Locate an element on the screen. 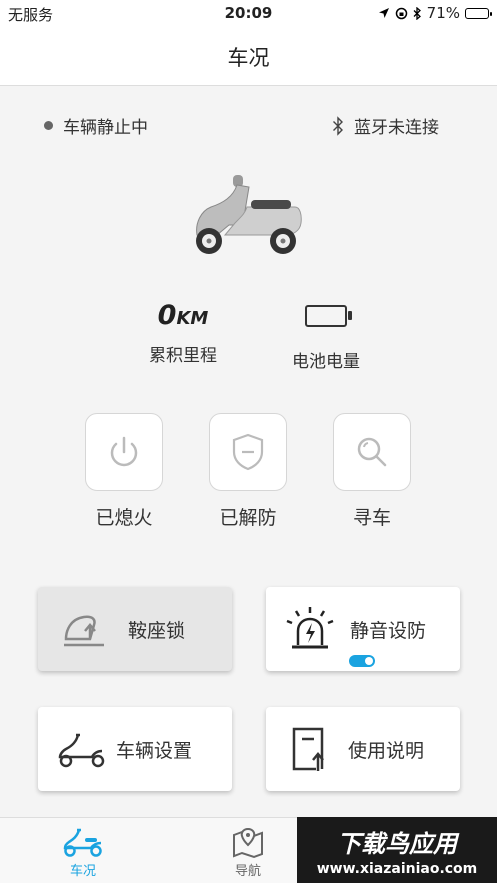 Image resolution: width=497 pixels, height=883 pixels. tab-vehicle-status-label: 车况 is located at coordinates (82, 871).